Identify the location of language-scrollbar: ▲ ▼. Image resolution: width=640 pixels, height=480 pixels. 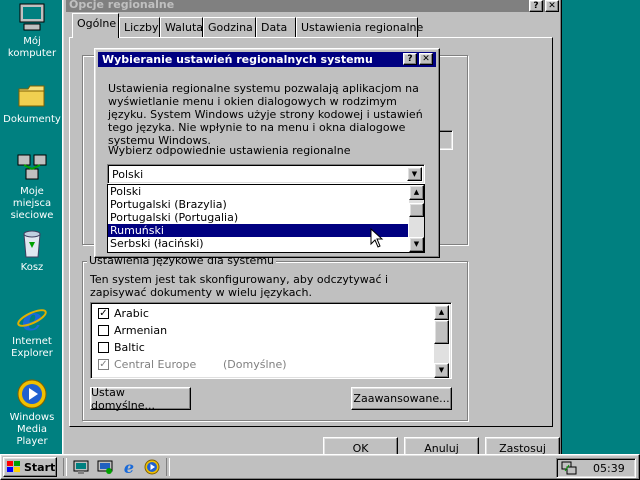
(441, 341).